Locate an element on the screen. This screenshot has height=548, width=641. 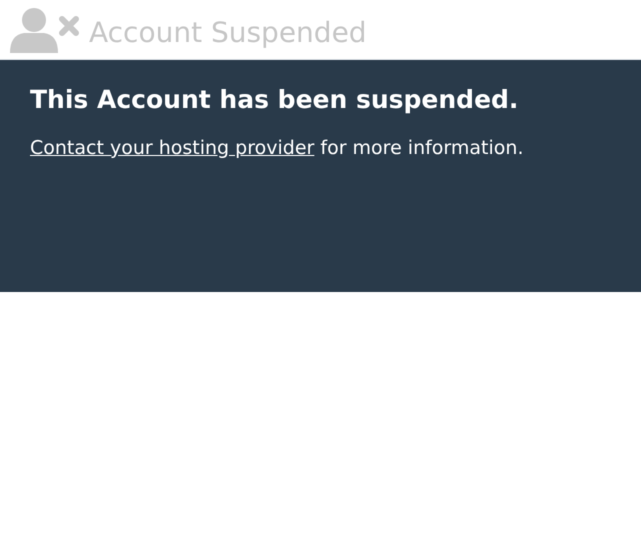
notice-message: Contact your hosting provider for more information. is located at coordinates (277, 148).